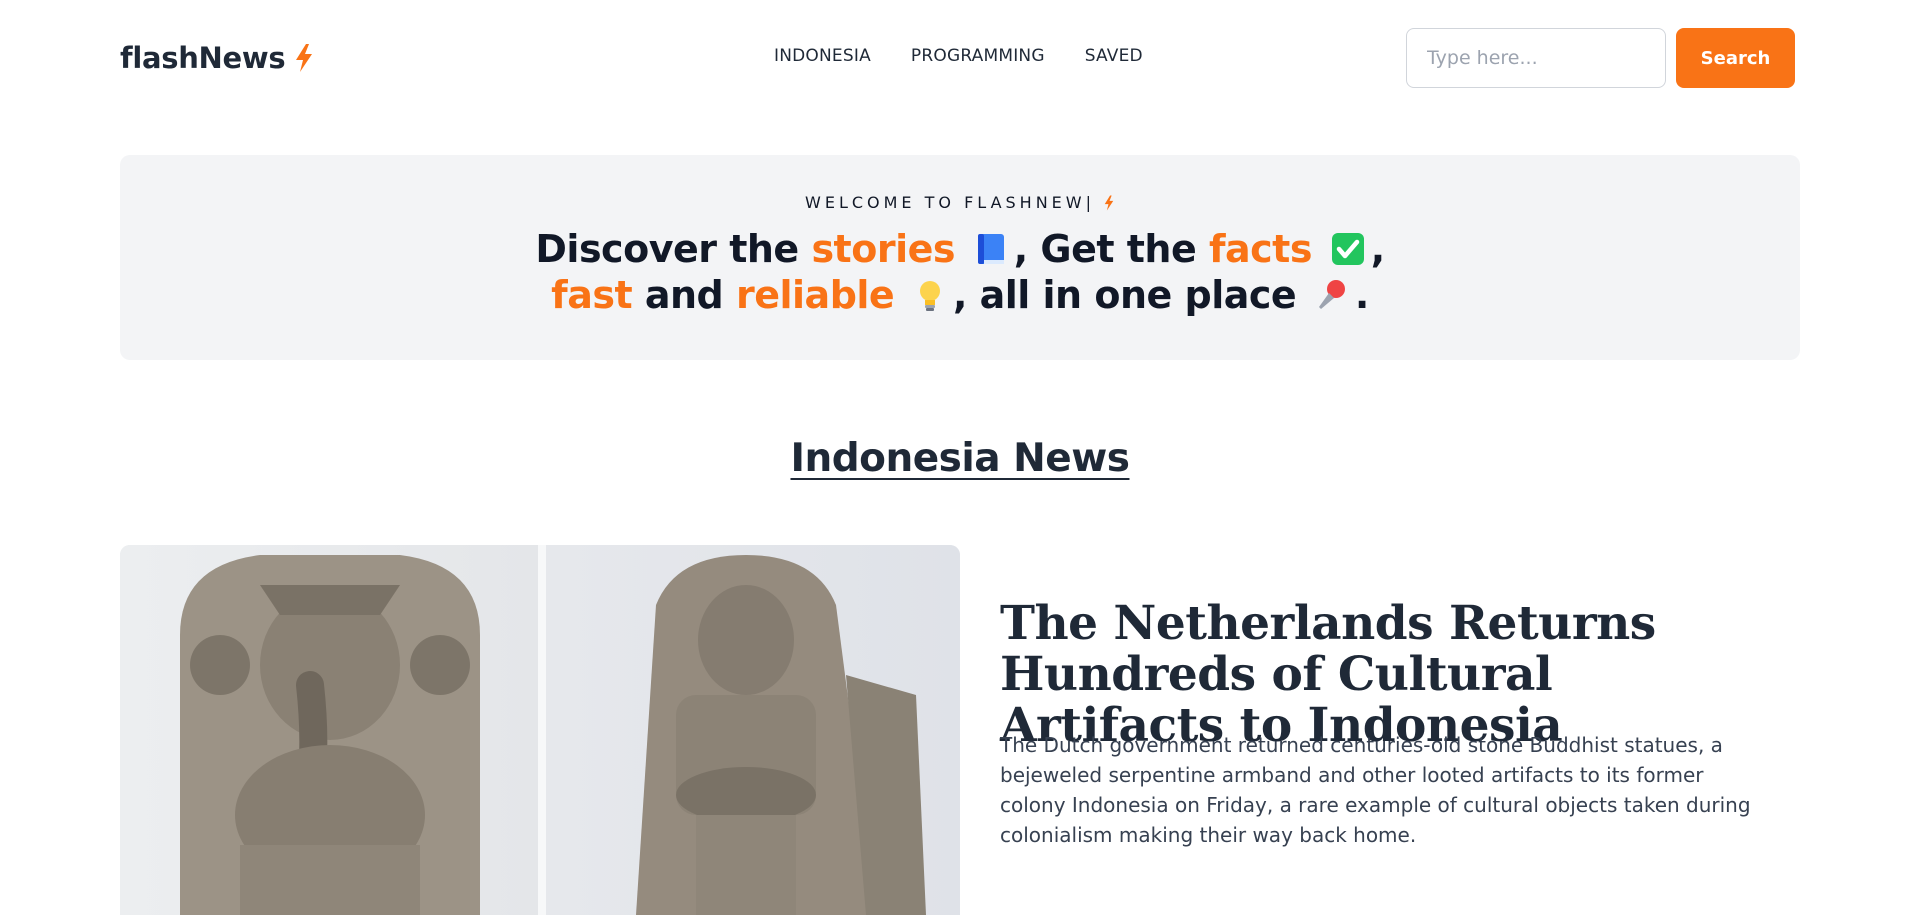 This screenshot has width=1920, height=915. What do you see at coordinates (1347, 249) in the screenshot?
I see `check-mark-icon` at bounding box center [1347, 249].